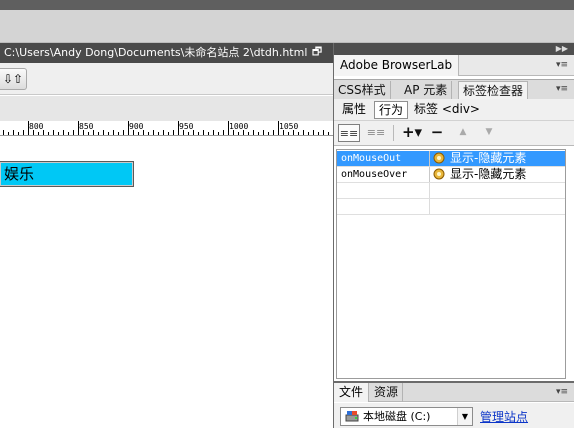 This screenshot has width=574, height=428. What do you see at coordinates (371, 158) in the screenshot?
I see `behavior-event: onMouseOut` at bounding box center [371, 158].